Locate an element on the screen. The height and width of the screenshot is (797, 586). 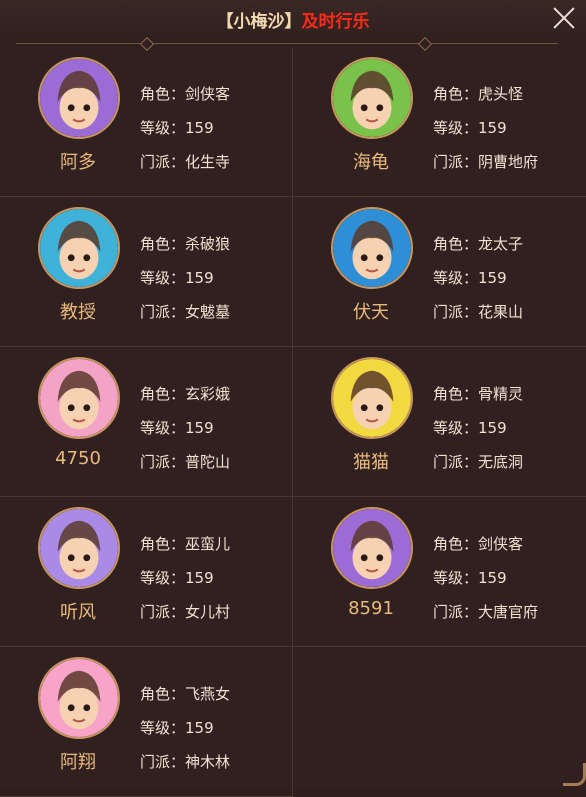
player-name: 8591 is located at coordinates (371, 608).